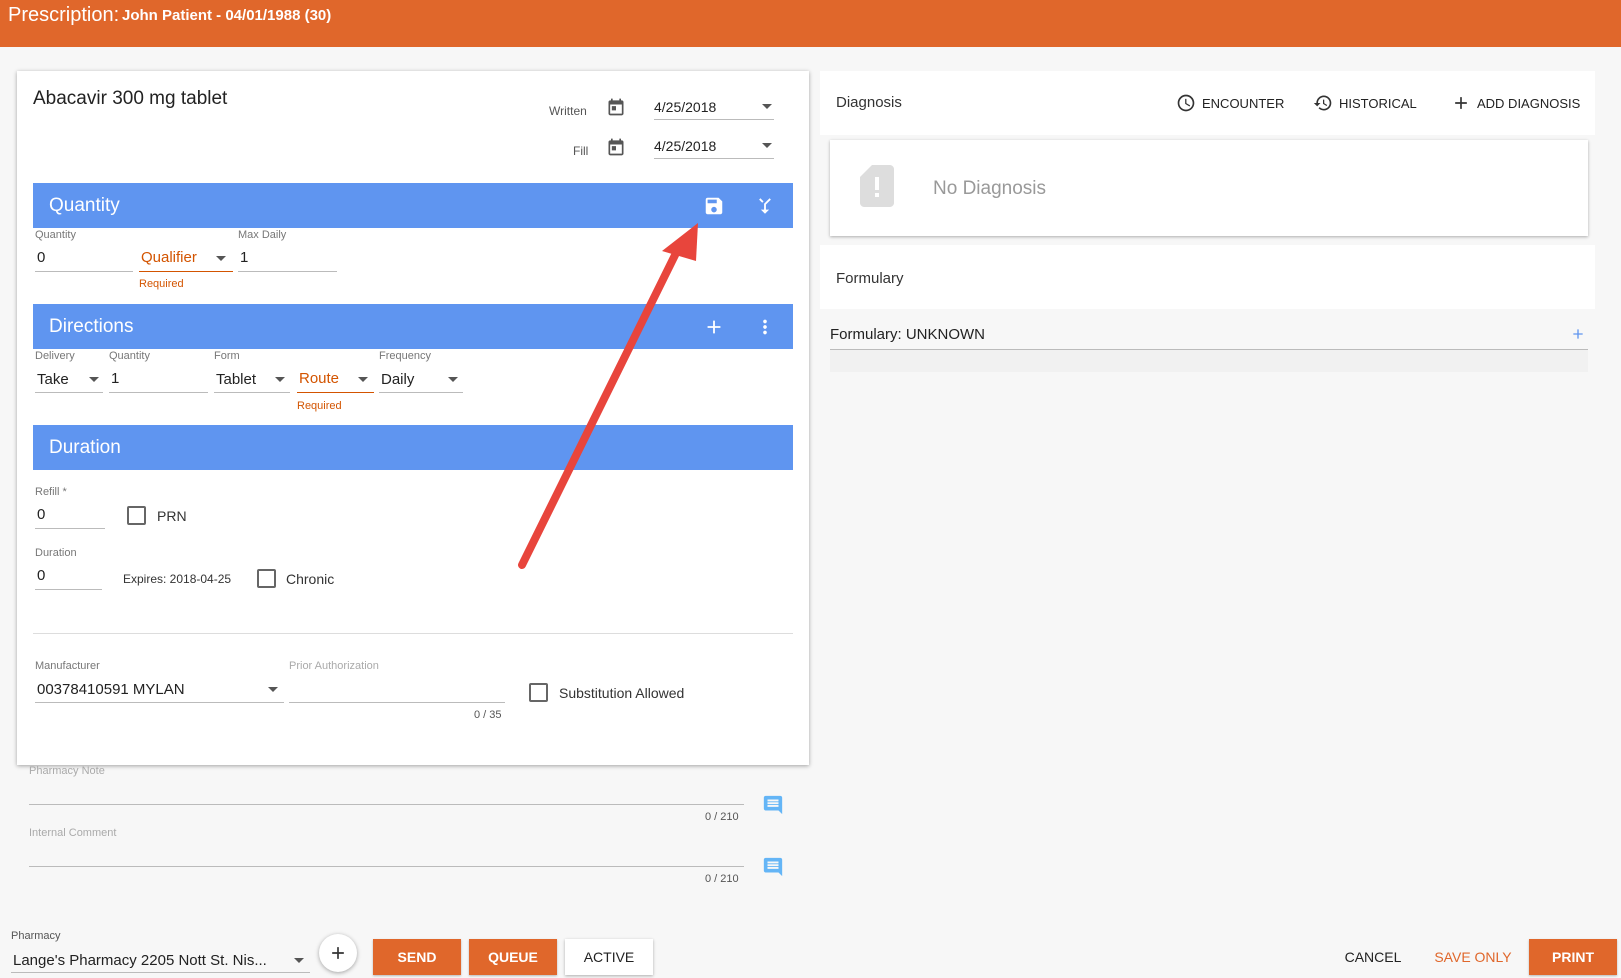 The height and width of the screenshot is (978, 1621). Describe the element at coordinates (1378, 103) in the screenshot. I see `historical-label: HISTORICAL` at that location.